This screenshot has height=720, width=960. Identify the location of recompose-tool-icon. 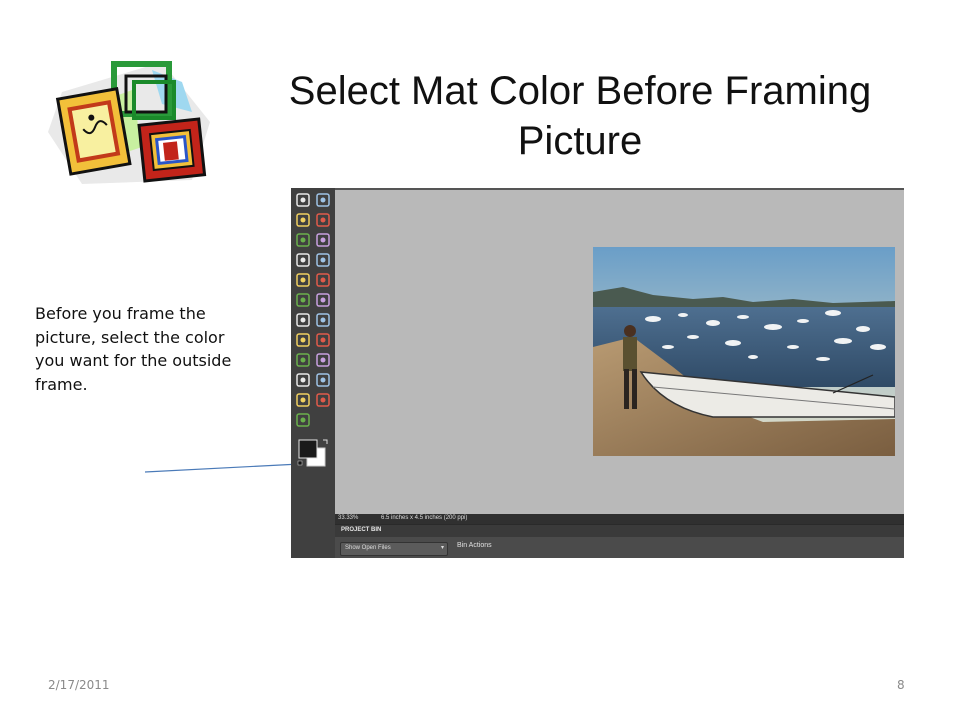
(323, 300).